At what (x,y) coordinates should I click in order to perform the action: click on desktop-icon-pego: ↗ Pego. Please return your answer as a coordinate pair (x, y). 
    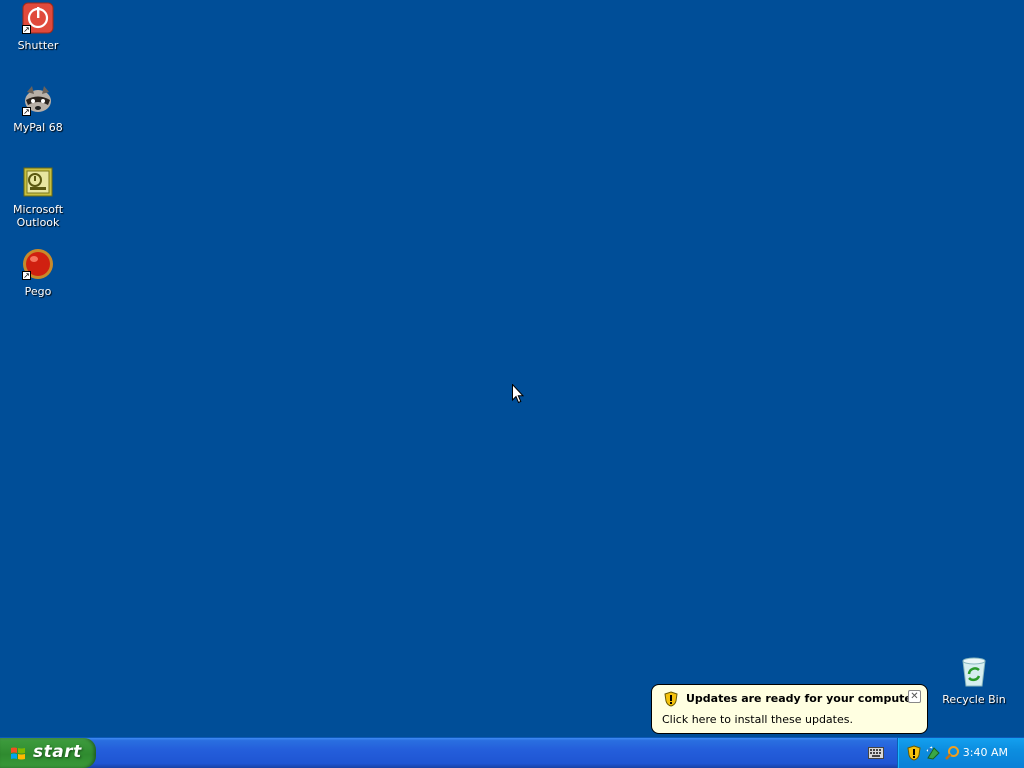
    Looking at the image, I should click on (38, 273).